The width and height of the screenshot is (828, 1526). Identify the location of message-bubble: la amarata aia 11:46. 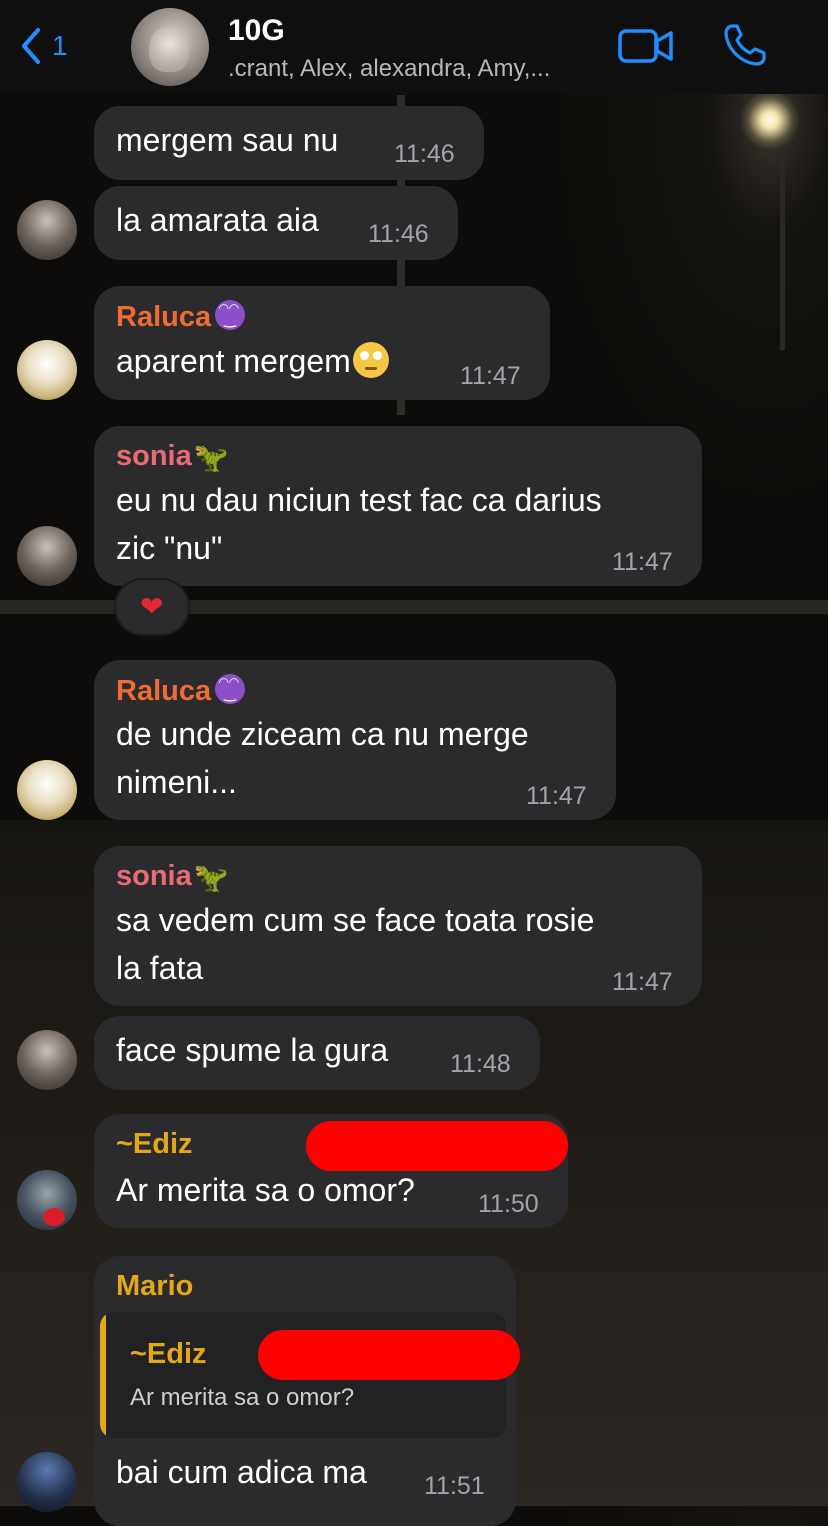
(276, 223).